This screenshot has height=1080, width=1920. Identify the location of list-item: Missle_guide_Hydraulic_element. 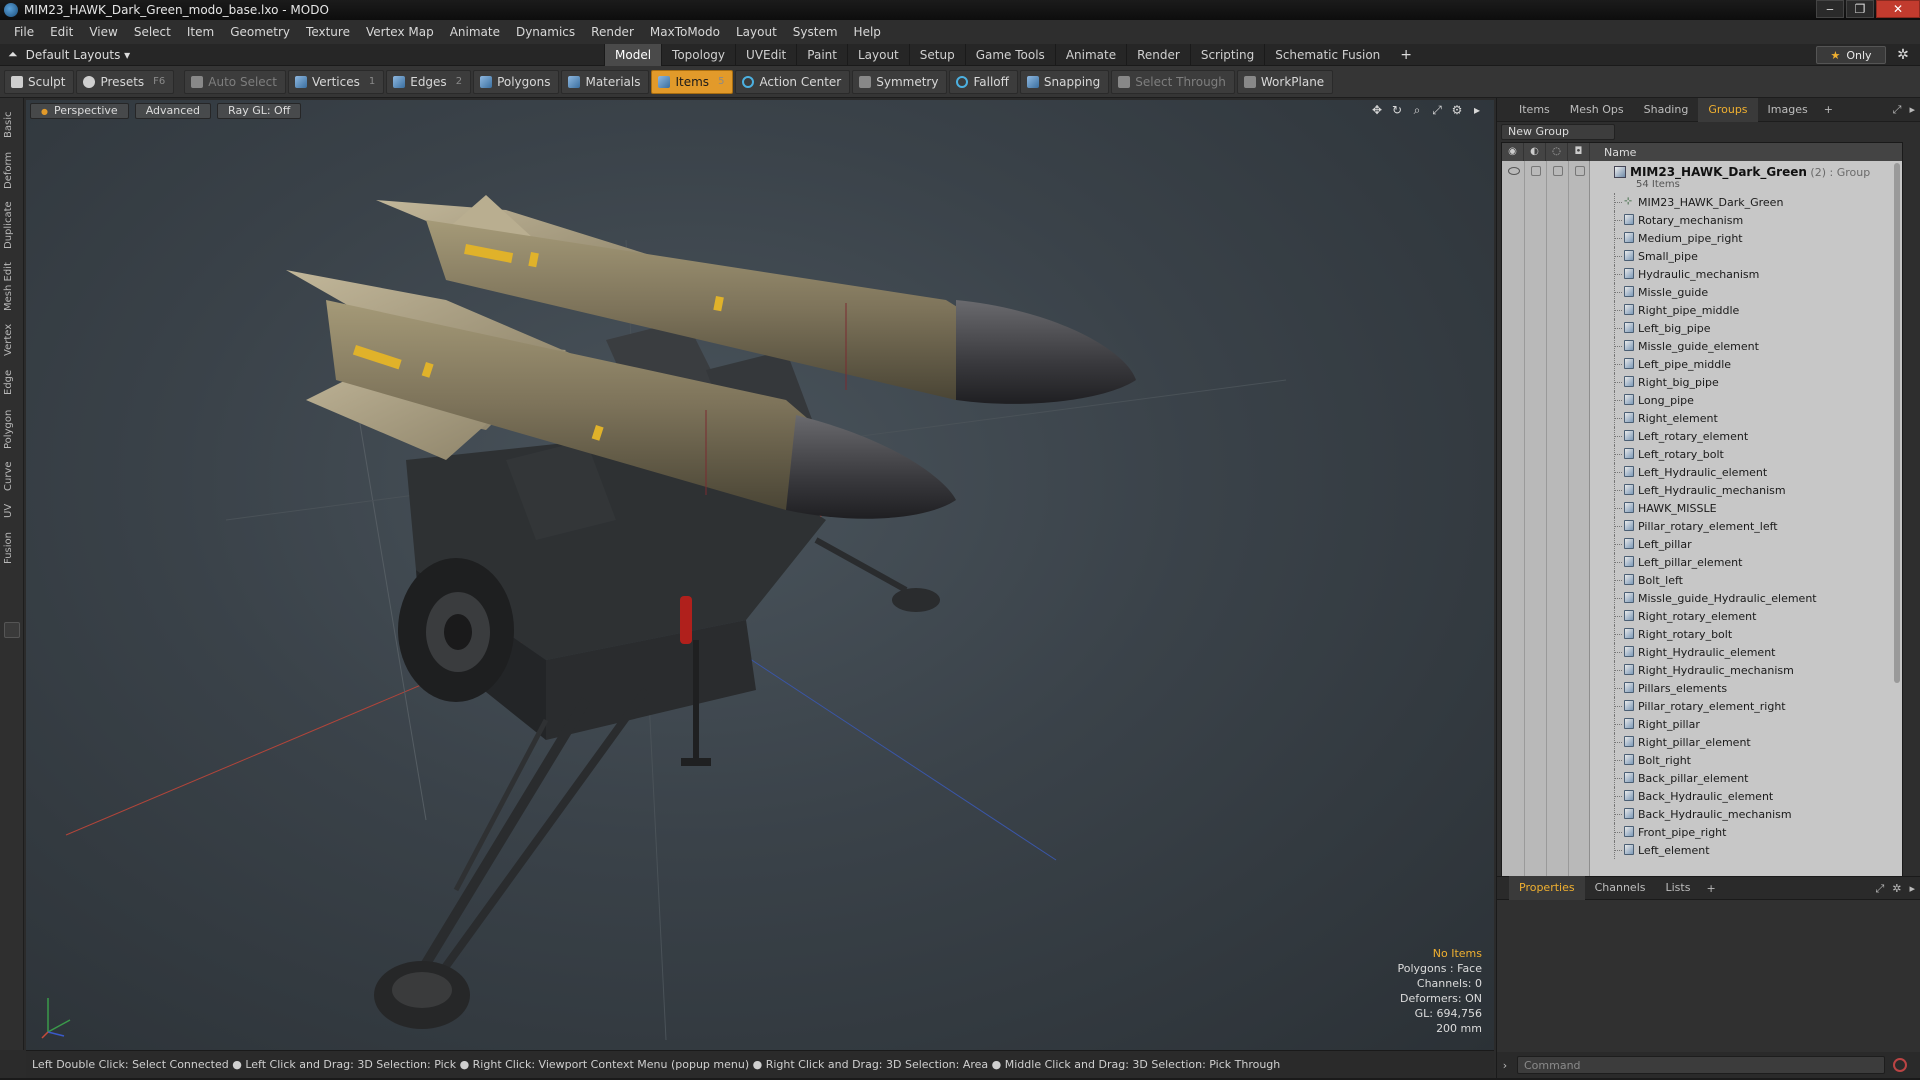
(1702, 598).